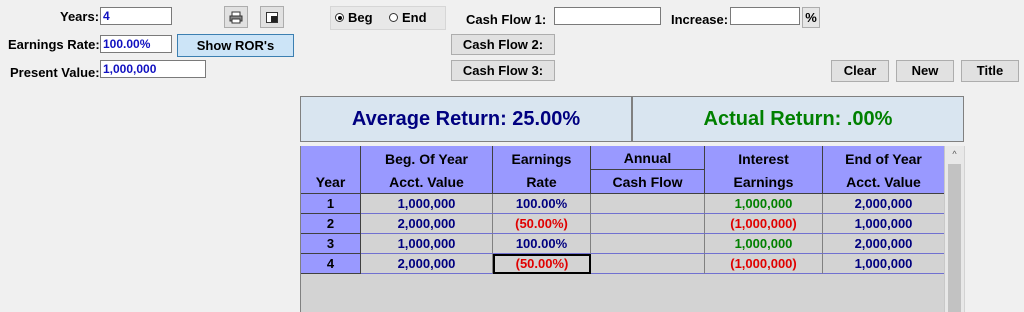  What do you see at coordinates (331, 244) in the screenshot?
I see `row-year-3: 3` at bounding box center [331, 244].